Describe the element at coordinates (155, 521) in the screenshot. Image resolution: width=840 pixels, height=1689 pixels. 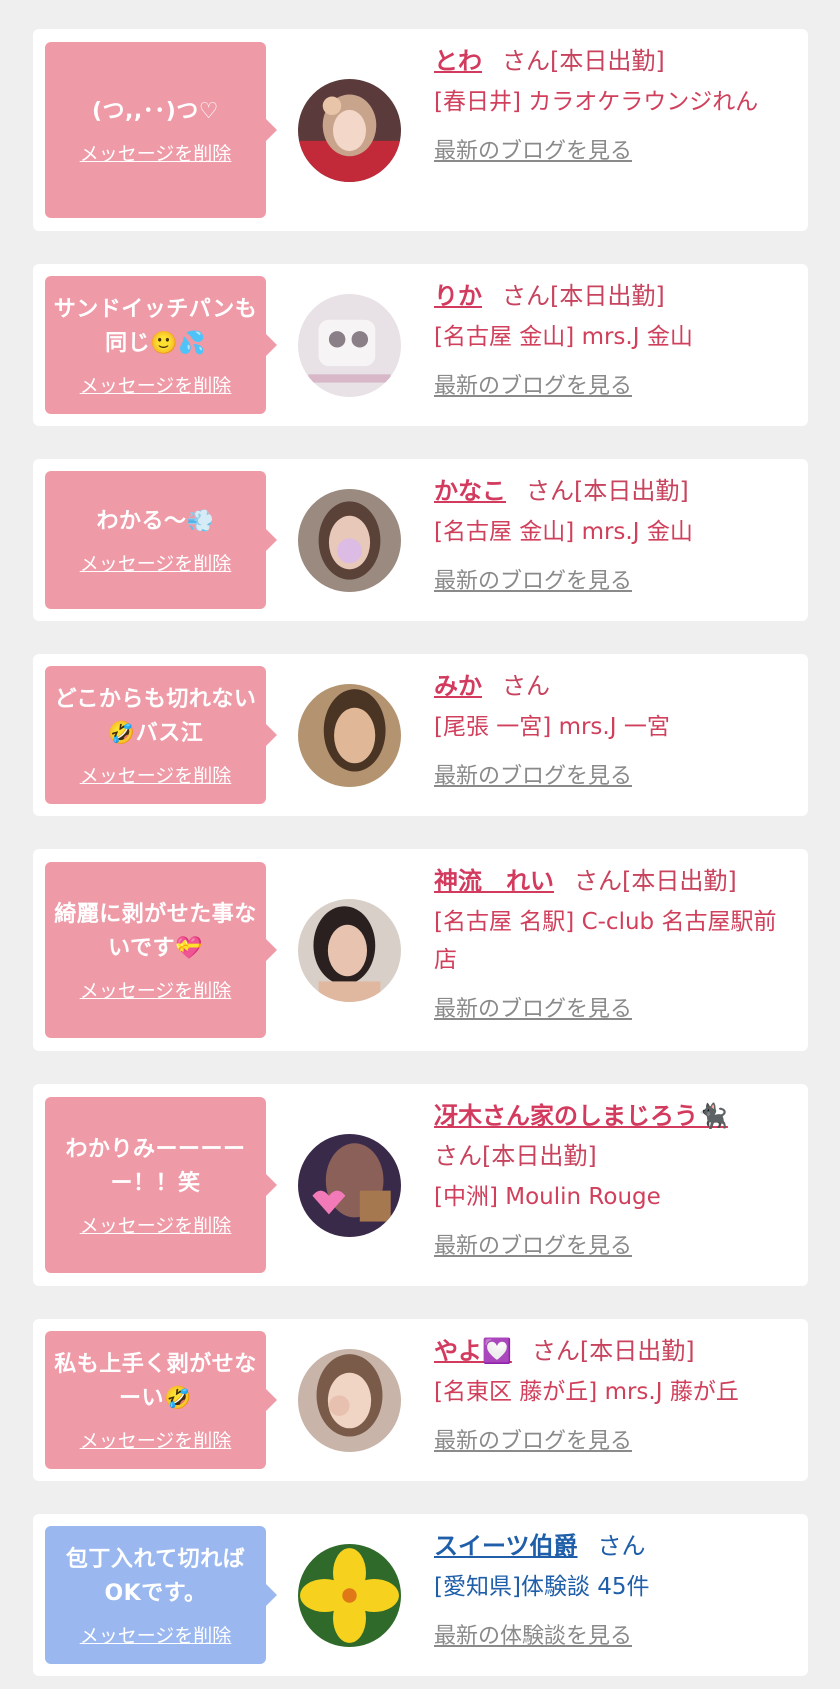
I see `message-text: わかる〜💨` at that location.